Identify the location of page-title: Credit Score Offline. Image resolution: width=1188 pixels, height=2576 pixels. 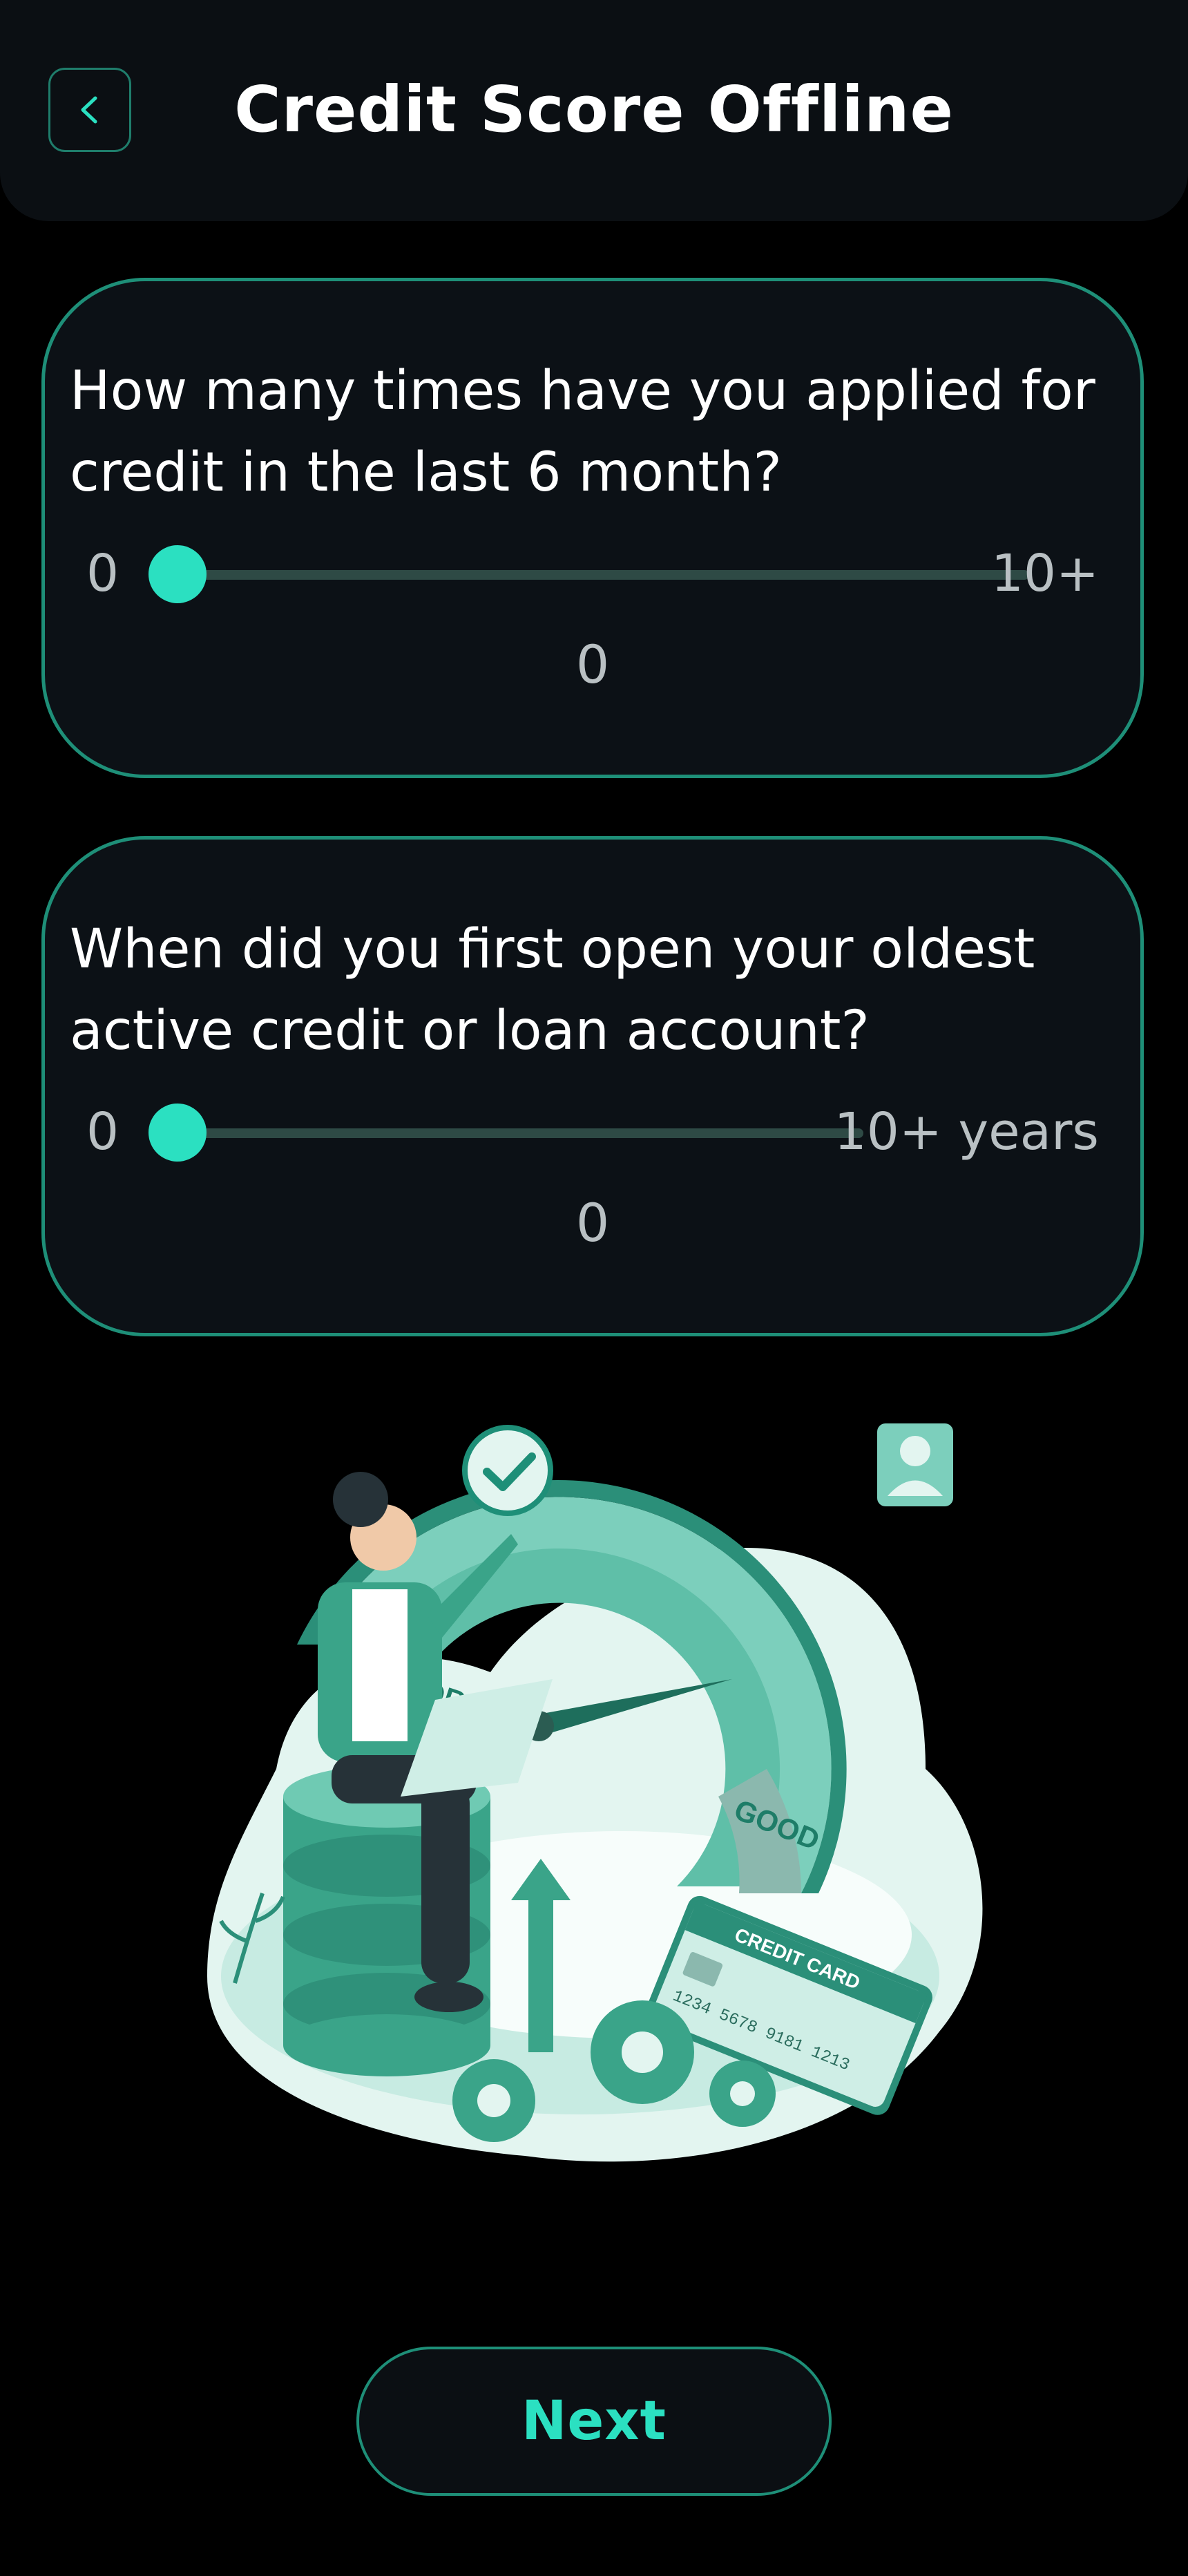
(594, 109).